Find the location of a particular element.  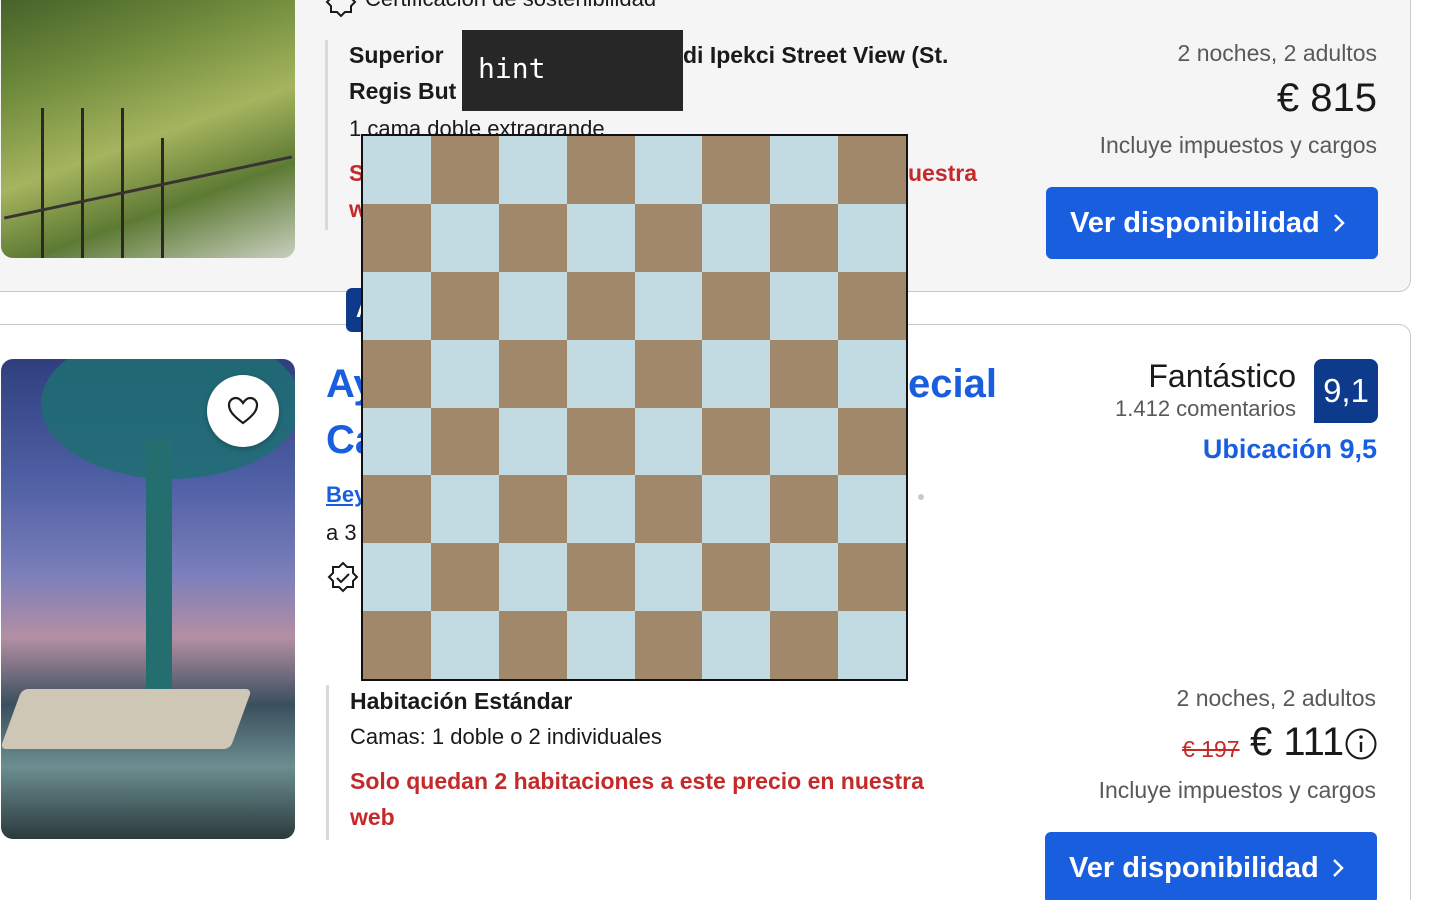

see-availability-label-2: Ver disponibilidad is located at coordinates (1194, 867).